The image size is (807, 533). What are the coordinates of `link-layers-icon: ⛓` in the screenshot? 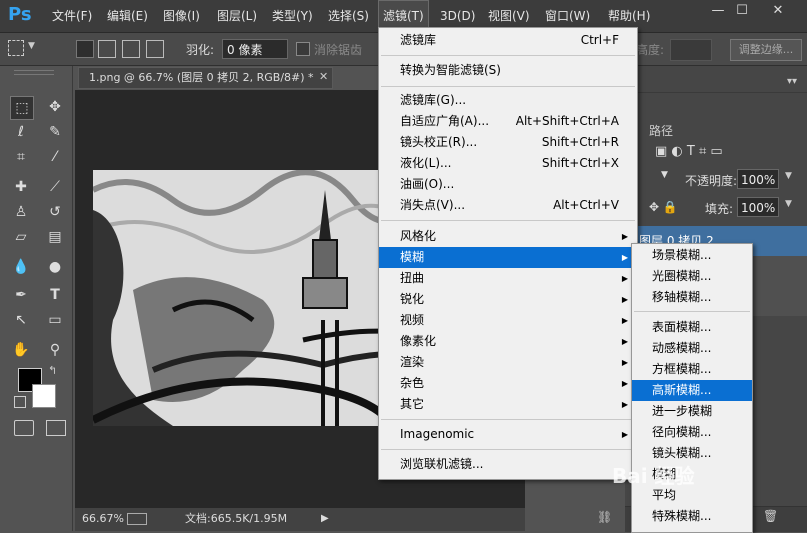 It's located at (604, 517).